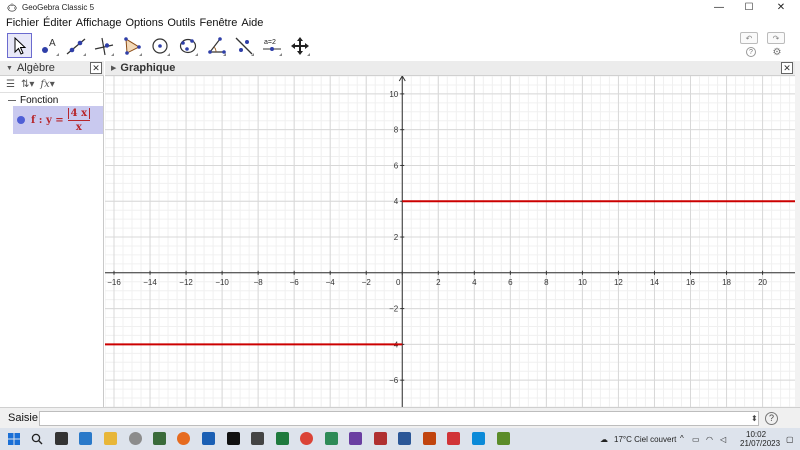  Describe the element at coordinates (754, 418) in the screenshot. I see `input-history-arrow-icon: ⬍` at that location.